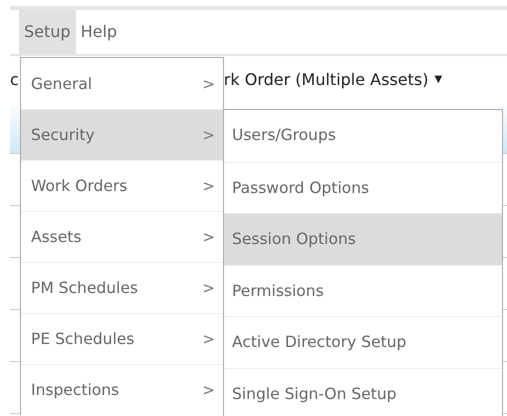 The height and width of the screenshot is (416, 507). What do you see at coordinates (363, 392) in the screenshot?
I see `submenu-item: Single Sign-On Setup` at bounding box center [363, 392].